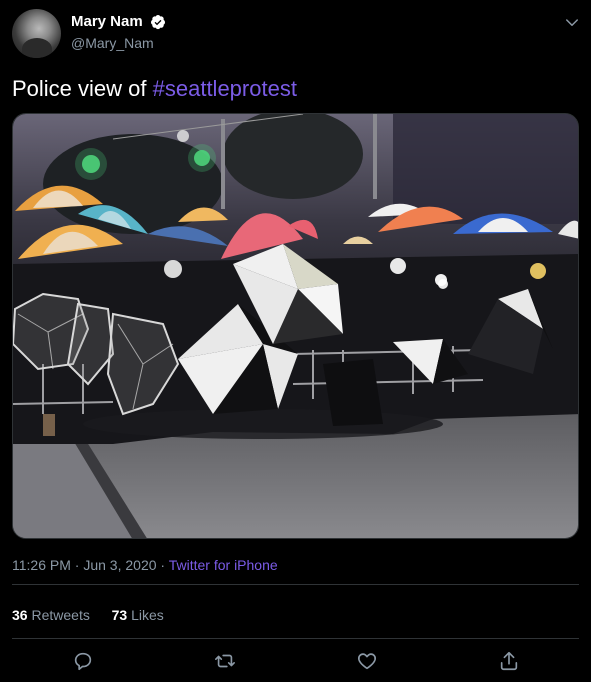 The width and height of the screenshot is (591, 682). What do you see at coordinates (36, 33) in the screenshot?
I see `avatar` at bounding box center [36, 33].